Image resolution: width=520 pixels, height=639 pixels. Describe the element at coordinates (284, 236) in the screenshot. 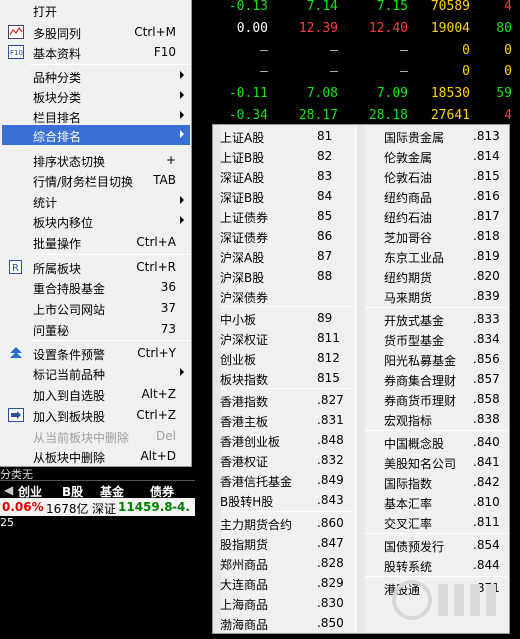

I see `rank-item-sz-bond: 深证债券 86` at that location.